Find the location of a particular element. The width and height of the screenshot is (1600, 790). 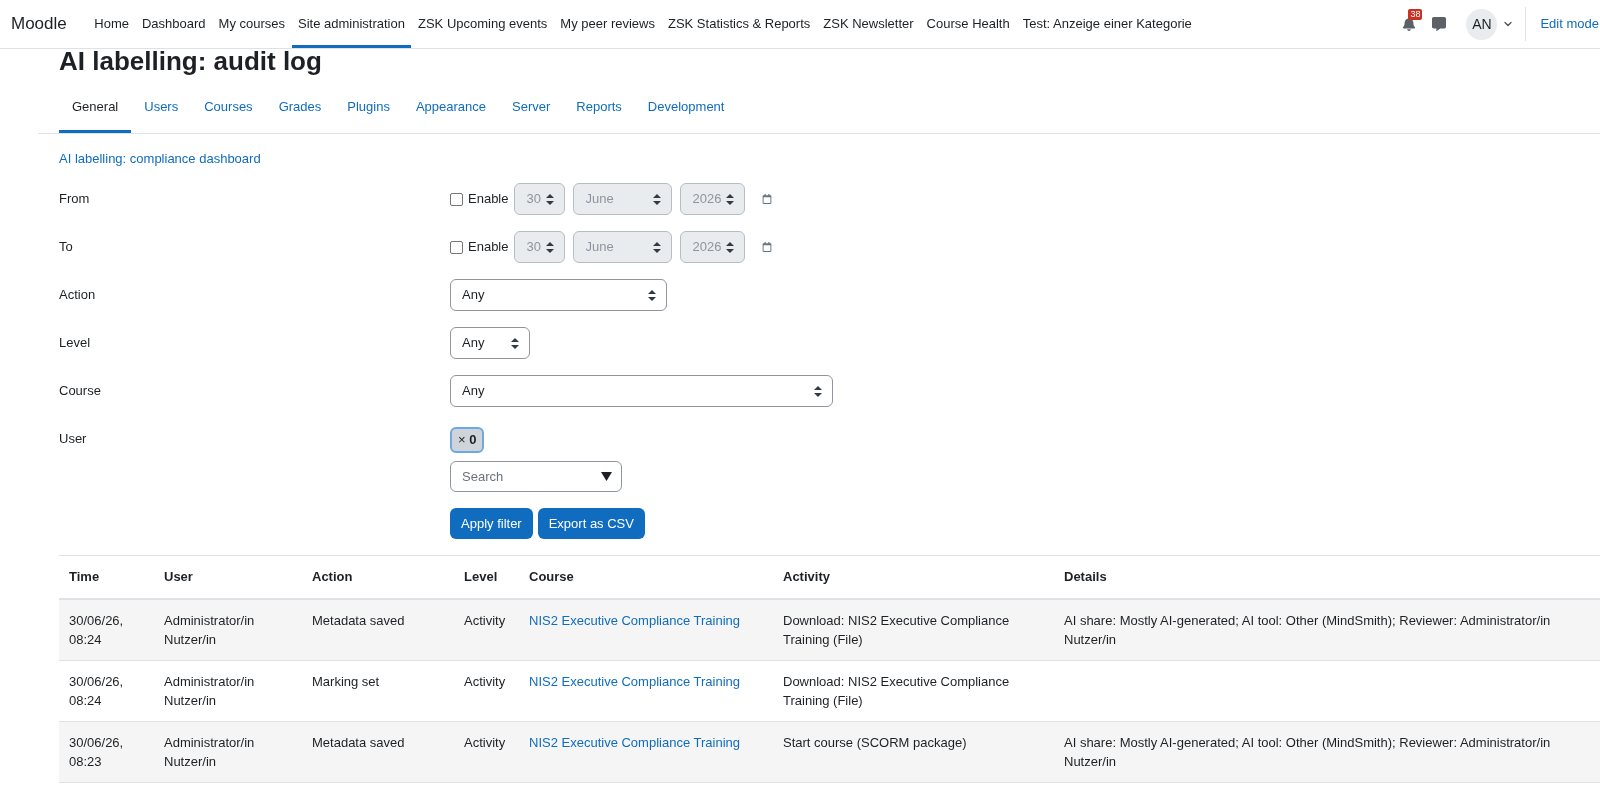

apply-filter-button: Apply filter is located at coordinates (491, 523).